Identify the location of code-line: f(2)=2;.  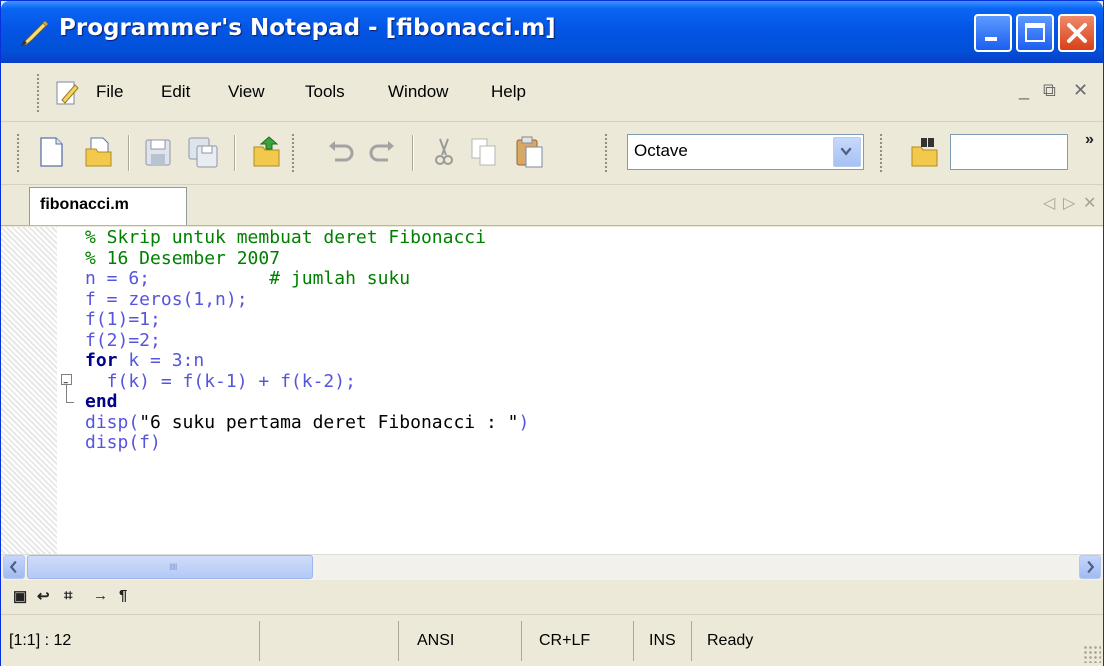
(307, 340).